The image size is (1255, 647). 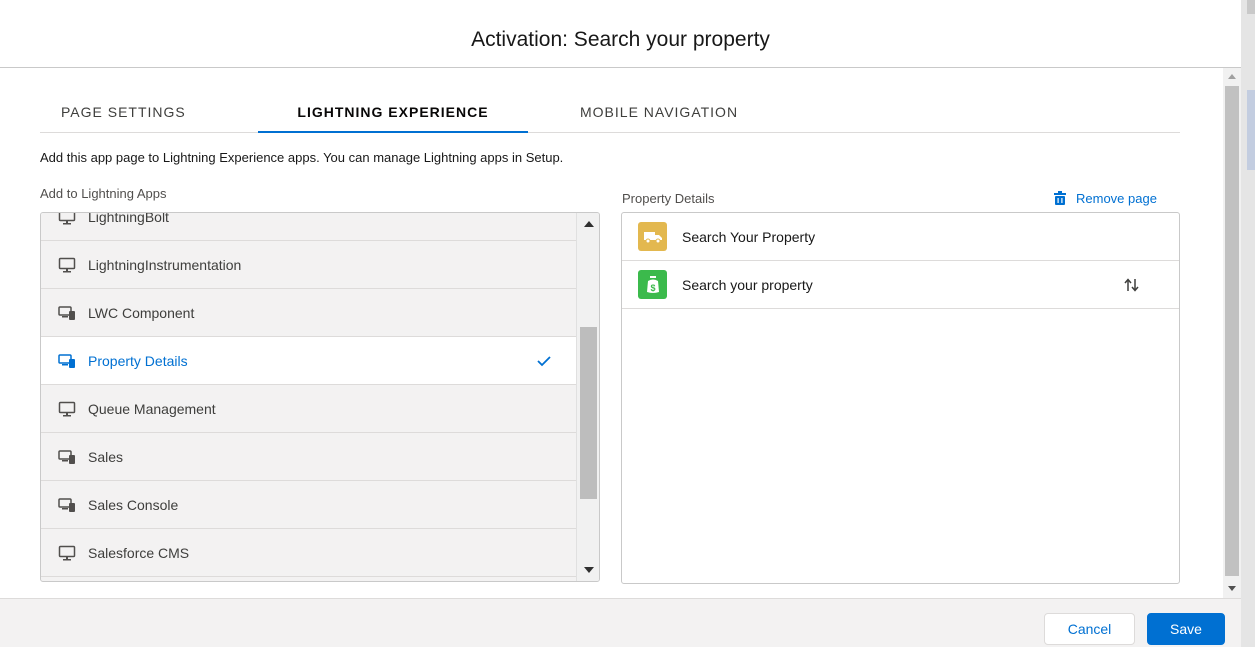 I want to click on remove-page-button: Remove page, so click(x=1104, y=198).